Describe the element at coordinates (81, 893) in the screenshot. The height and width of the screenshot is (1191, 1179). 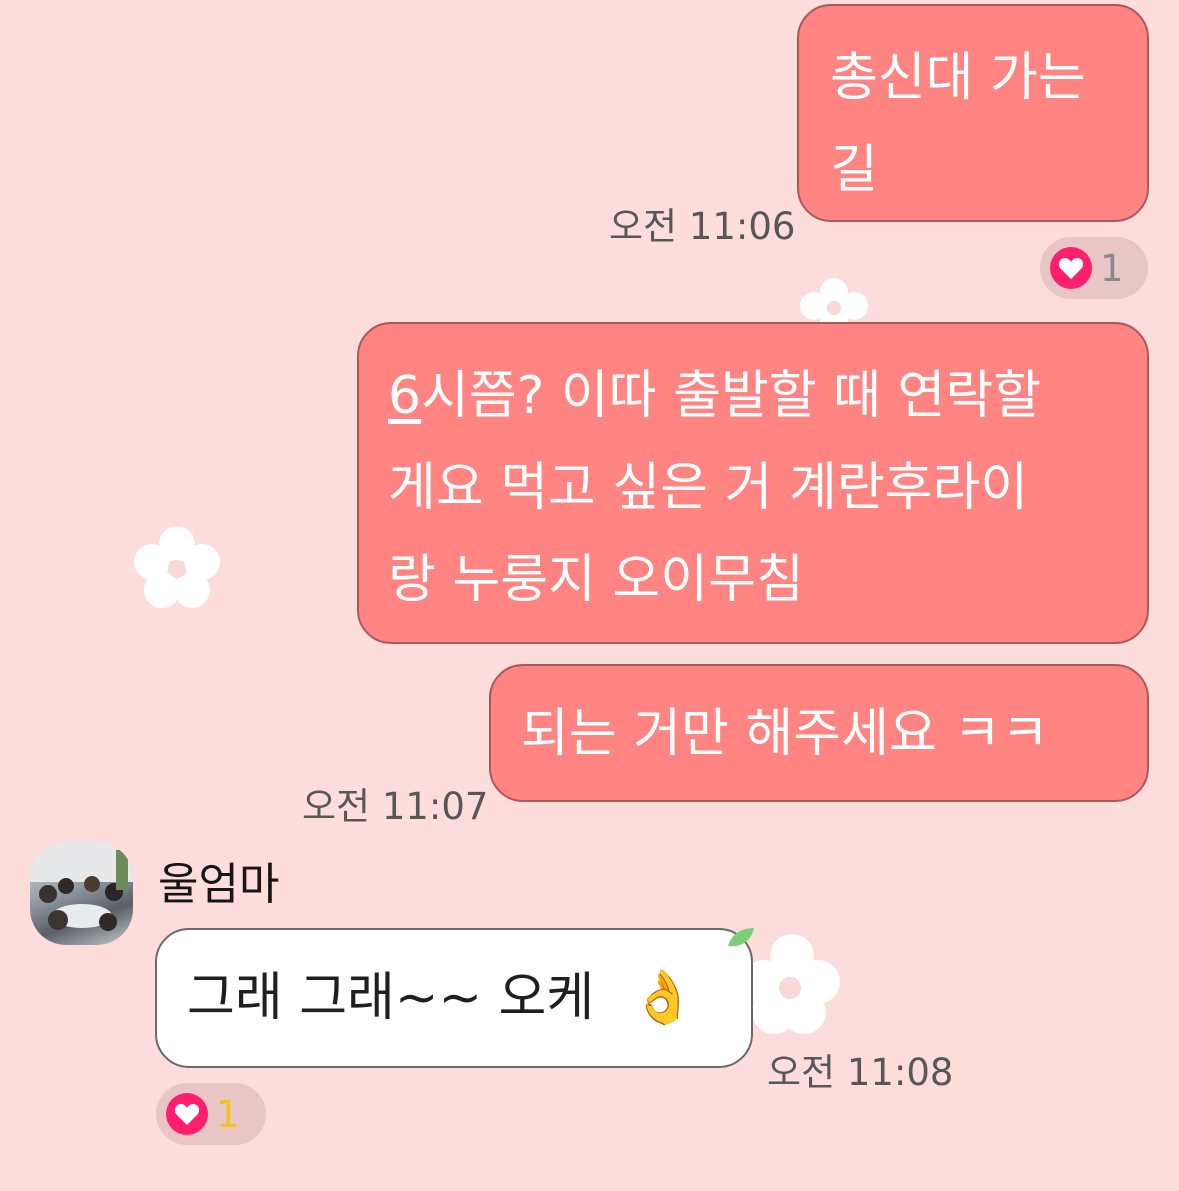
I see `avatar` at that location.